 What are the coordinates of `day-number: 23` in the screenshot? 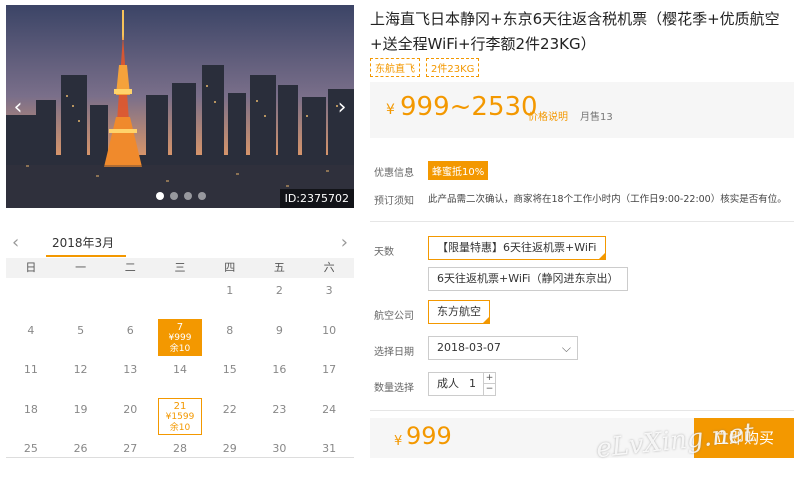 It's located at (279, 409).